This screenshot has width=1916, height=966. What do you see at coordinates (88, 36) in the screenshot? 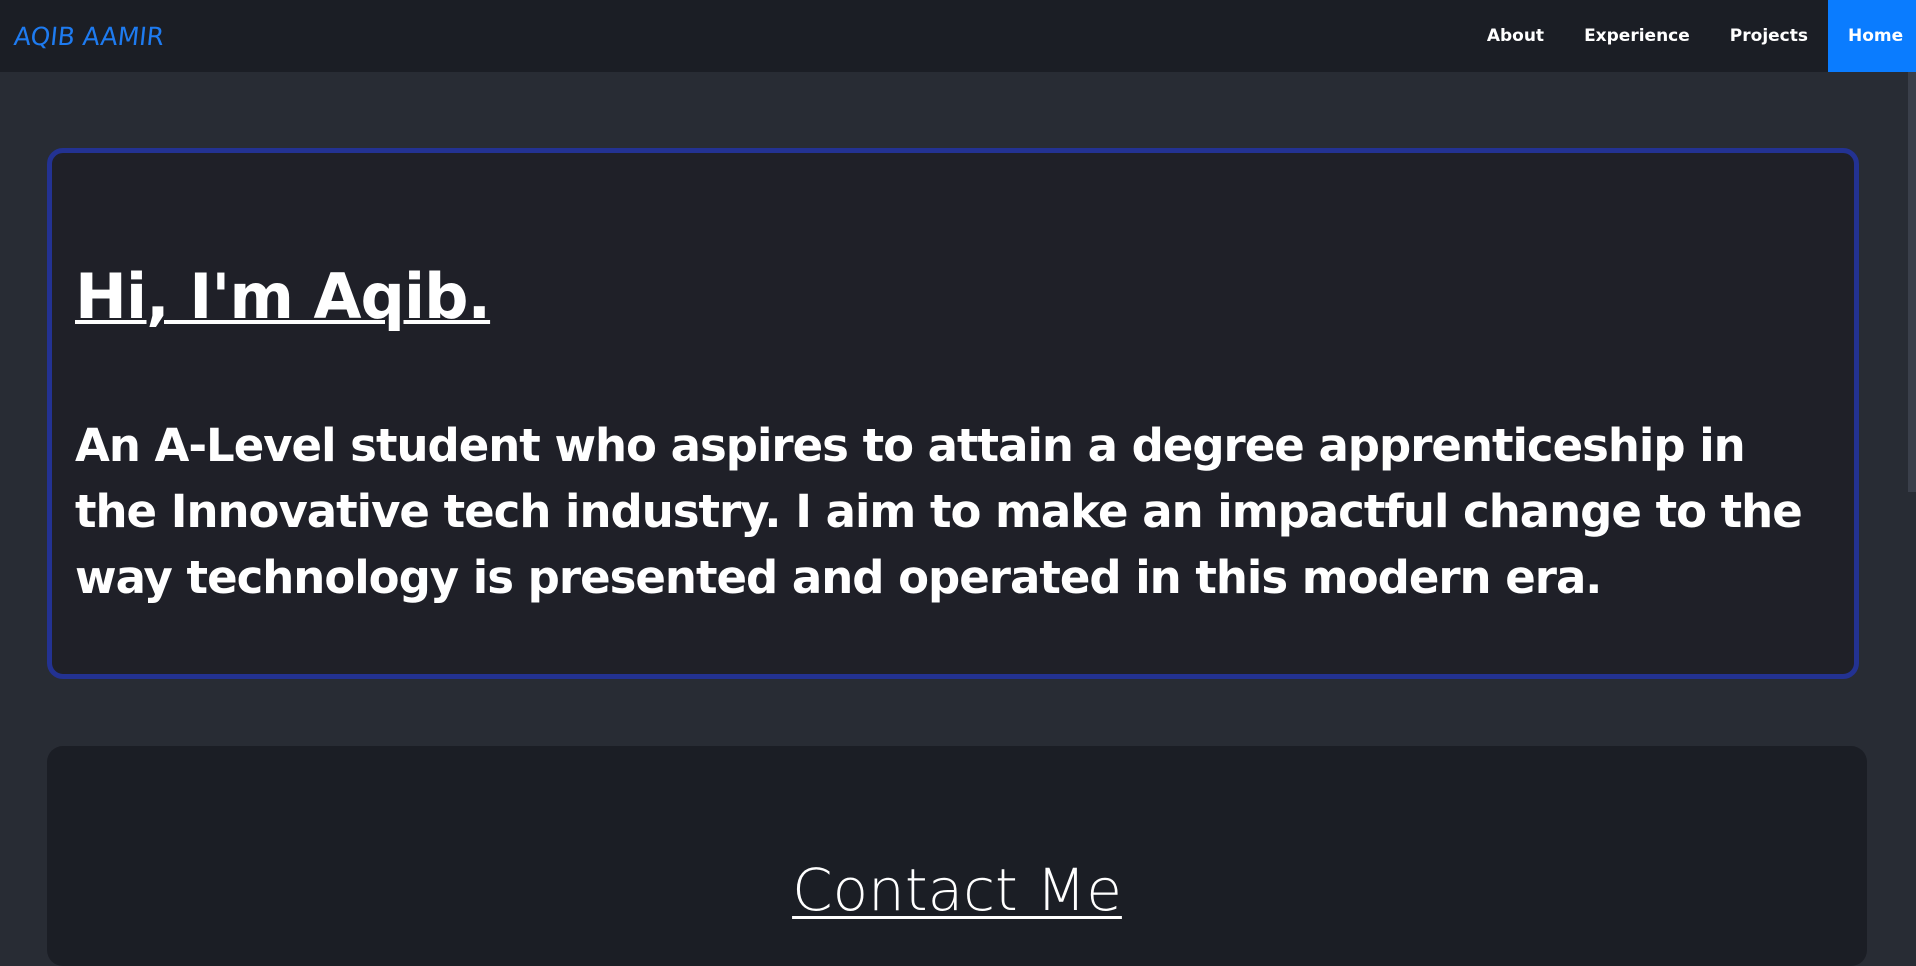
I see `brand-logo: AQIB AAMIR` at bounding box center [88, 36].